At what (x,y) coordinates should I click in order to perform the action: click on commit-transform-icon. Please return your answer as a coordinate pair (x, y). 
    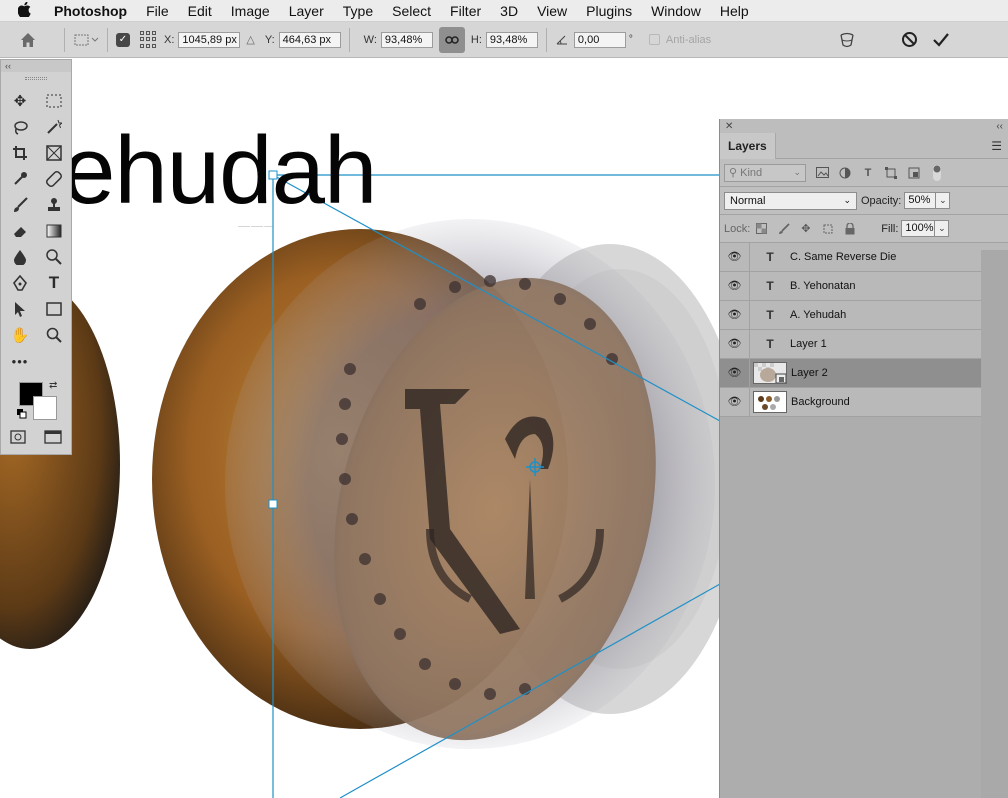
    Looking at the image, I should click on (941, 41).